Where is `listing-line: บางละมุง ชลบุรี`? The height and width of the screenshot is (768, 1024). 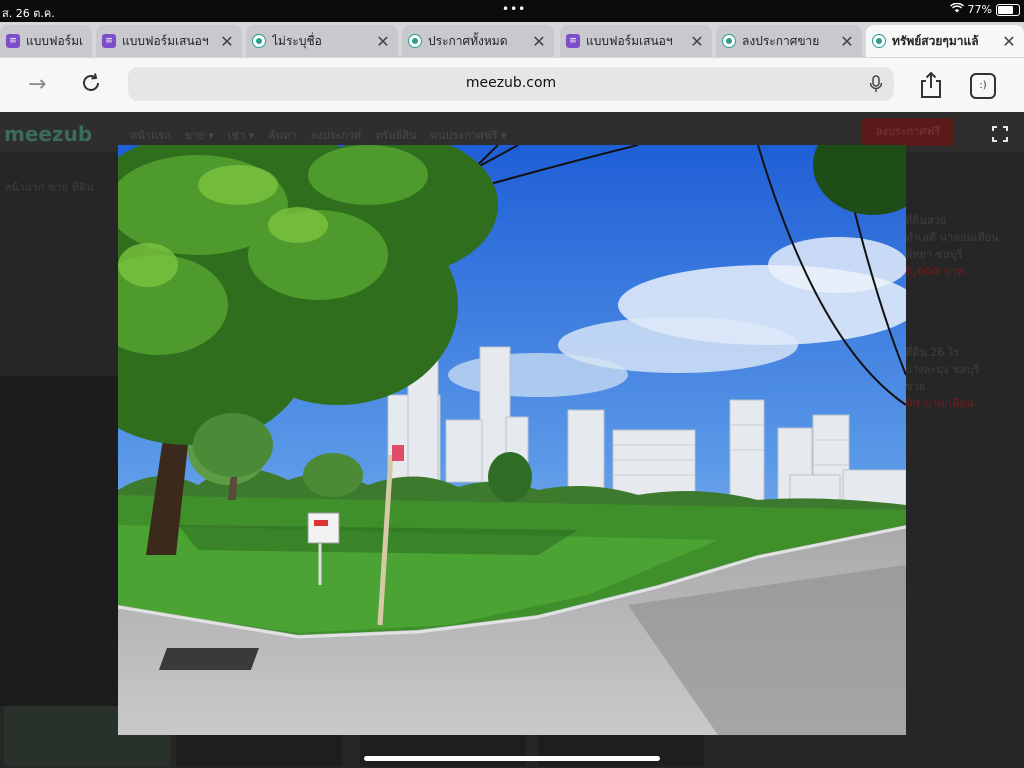
listing-line: บางละมุง ชลบุรี is located at coordinates (942, 369).